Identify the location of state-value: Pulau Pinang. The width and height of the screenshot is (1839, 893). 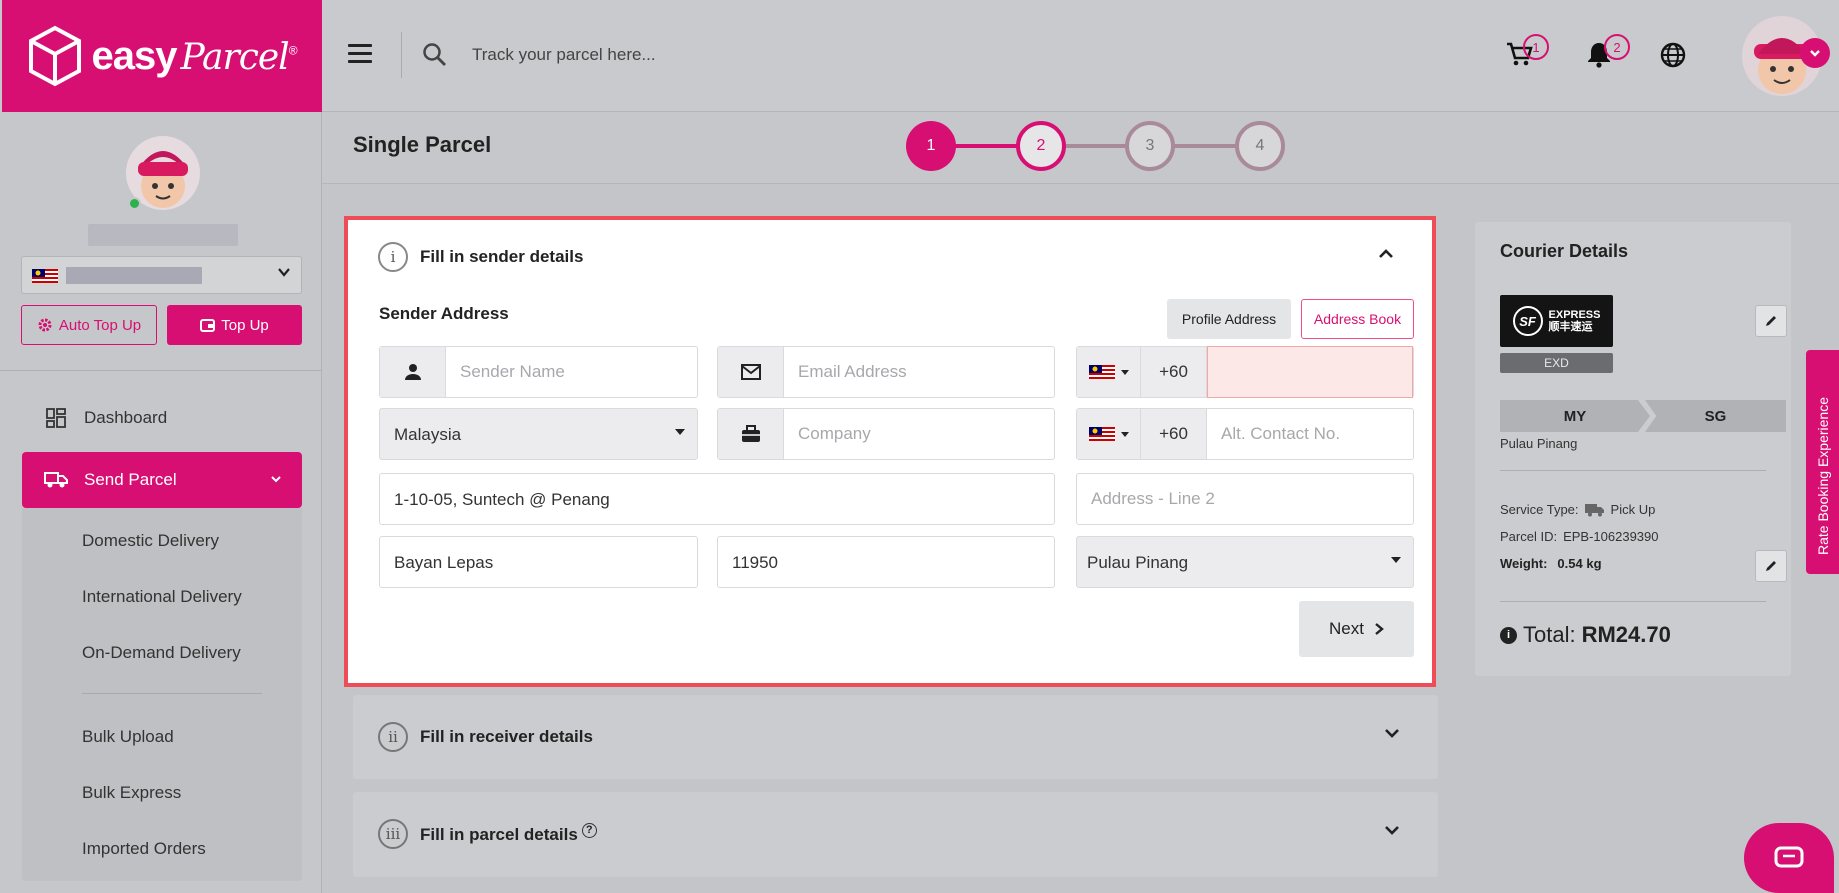
(1138, 562).